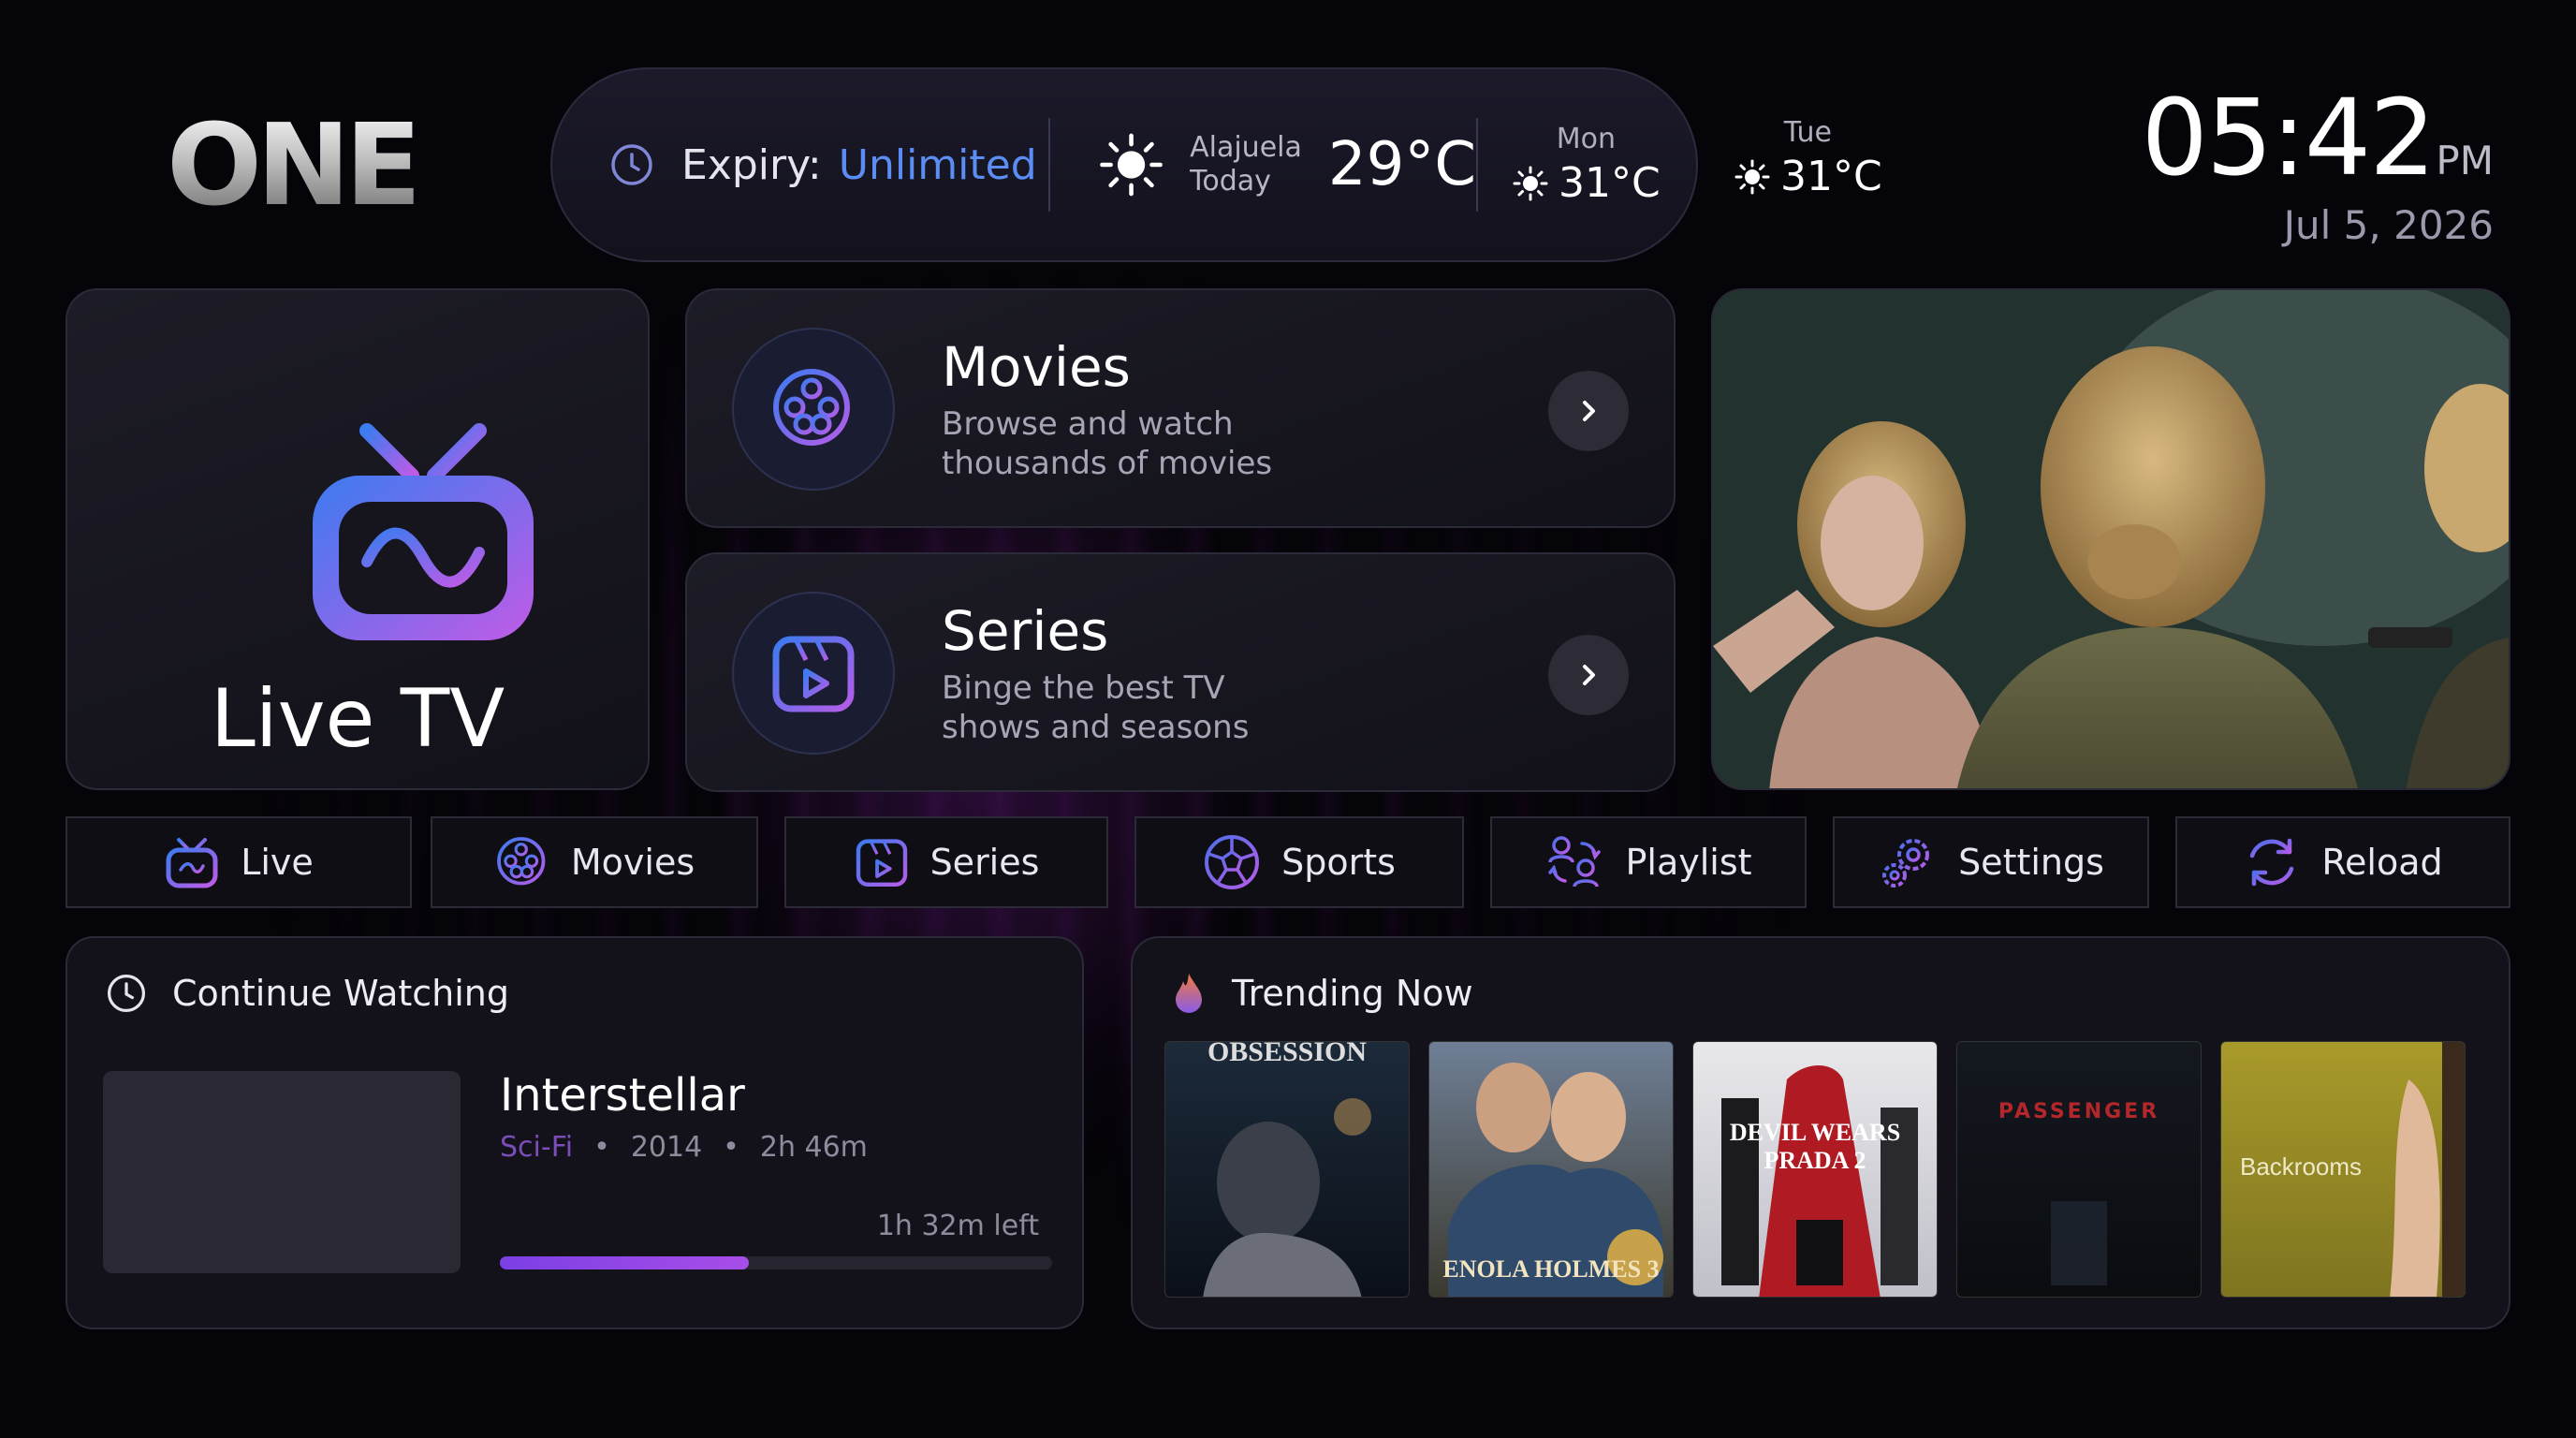 Image resolution: width=2576 pixels, height=1438 pixels. I want to click on expiry-info: Expiry: Unlimited, so click(800, 165).